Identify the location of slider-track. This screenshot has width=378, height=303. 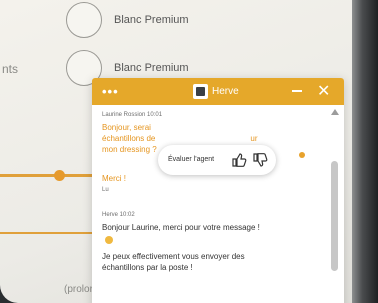
(48, 175).